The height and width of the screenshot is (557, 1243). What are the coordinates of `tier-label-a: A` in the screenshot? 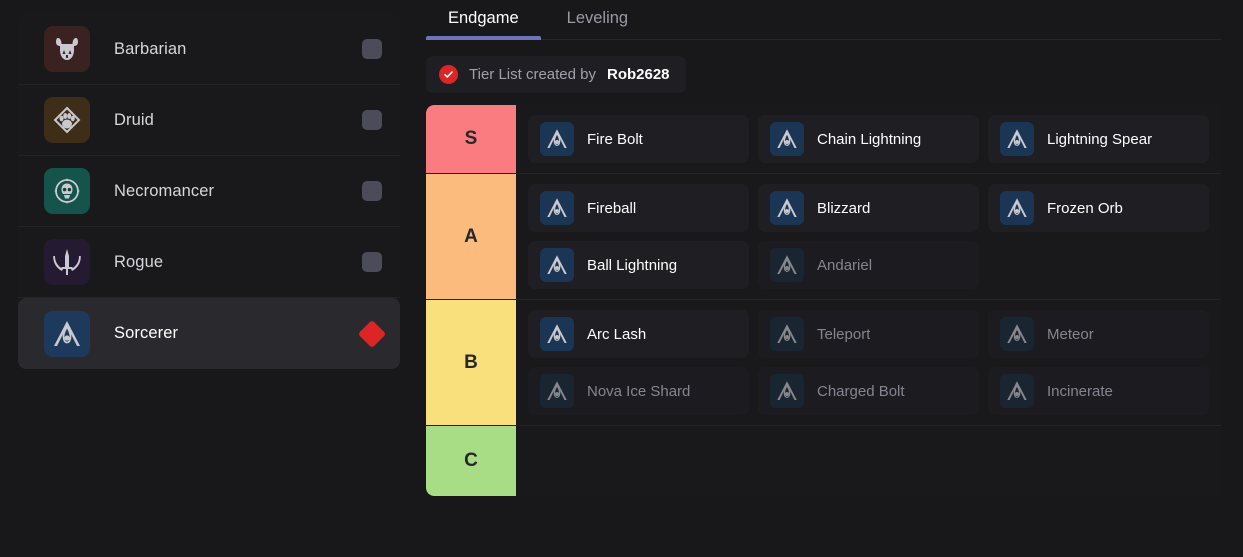 It's located at (471, 236).